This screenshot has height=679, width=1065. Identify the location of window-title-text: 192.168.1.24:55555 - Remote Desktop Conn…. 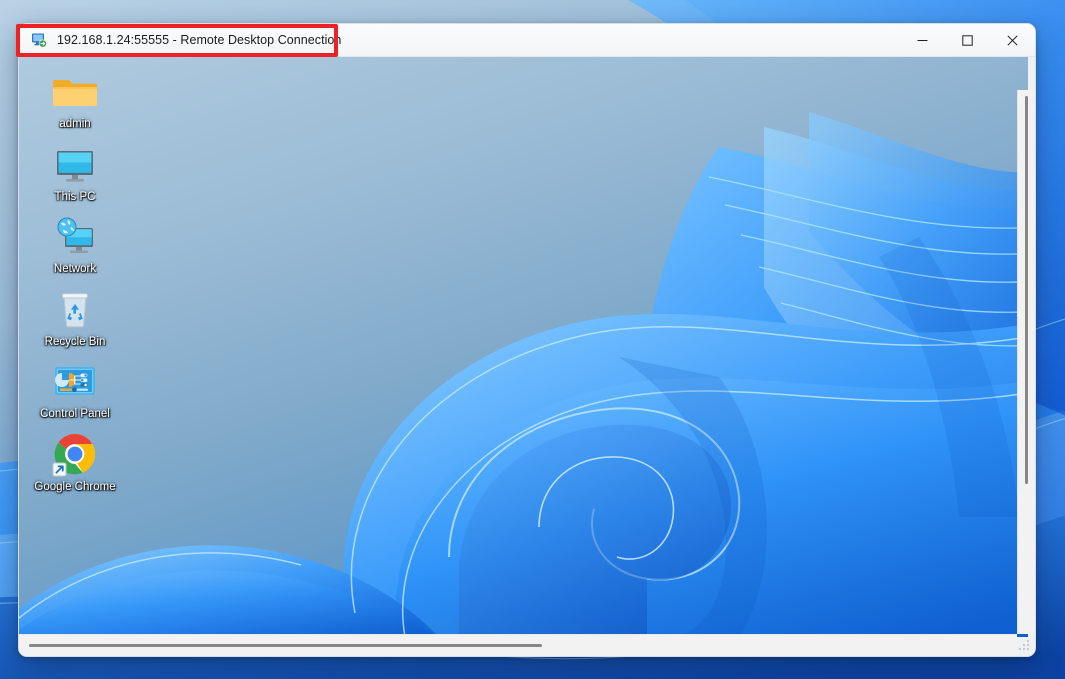
(199, 40).